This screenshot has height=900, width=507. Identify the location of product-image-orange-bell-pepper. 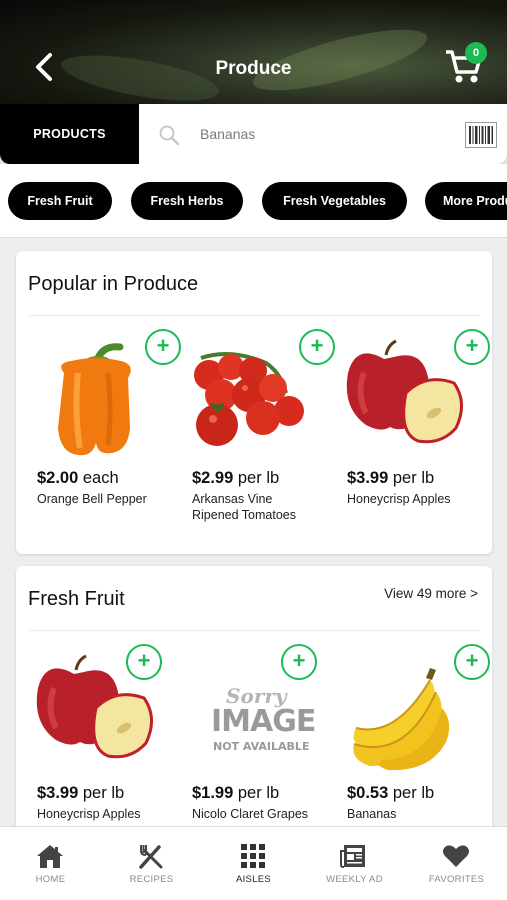
(94, 399).